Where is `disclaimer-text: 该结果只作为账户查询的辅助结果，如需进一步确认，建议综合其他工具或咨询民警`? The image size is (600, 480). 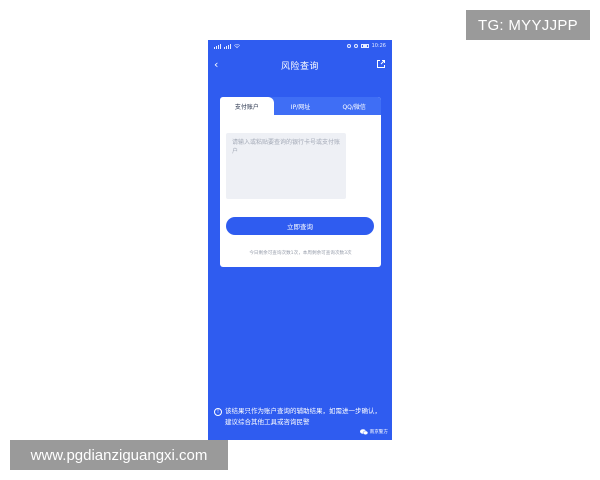
disclaimer-text: 该结果只作为账户查询的辅助结果，如需进一步确认，建议综合其他工具或咨询民警 is located at coordinates (303, 416).